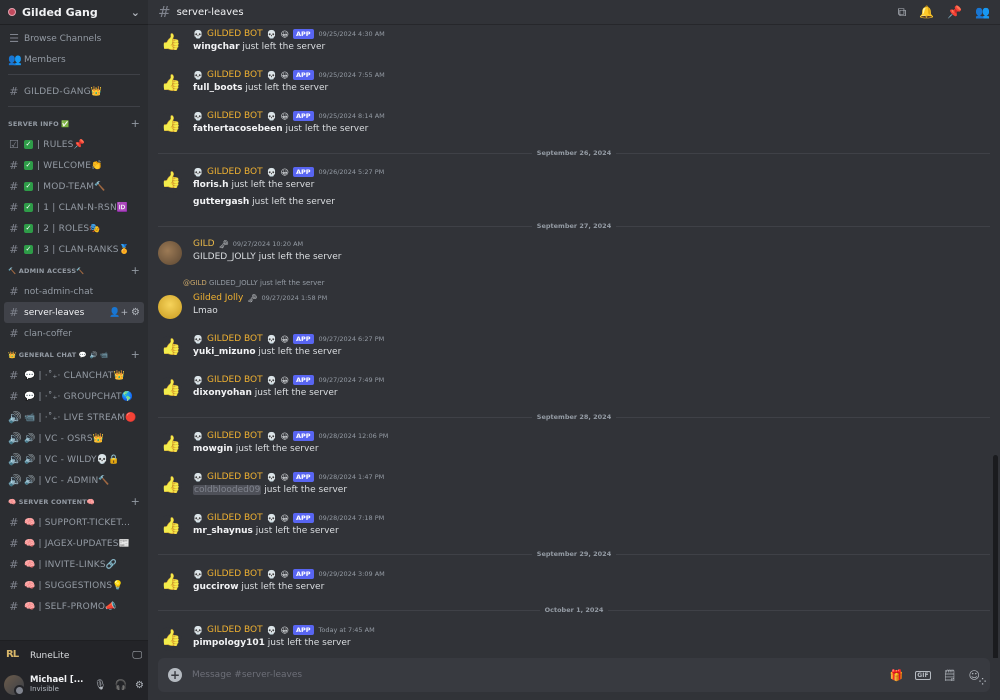  What do you see at coordinates (74, 123) in the screenshot?
I see `category-server-info: SERVER INFO ✅ +` at bounding box center [74, 123].